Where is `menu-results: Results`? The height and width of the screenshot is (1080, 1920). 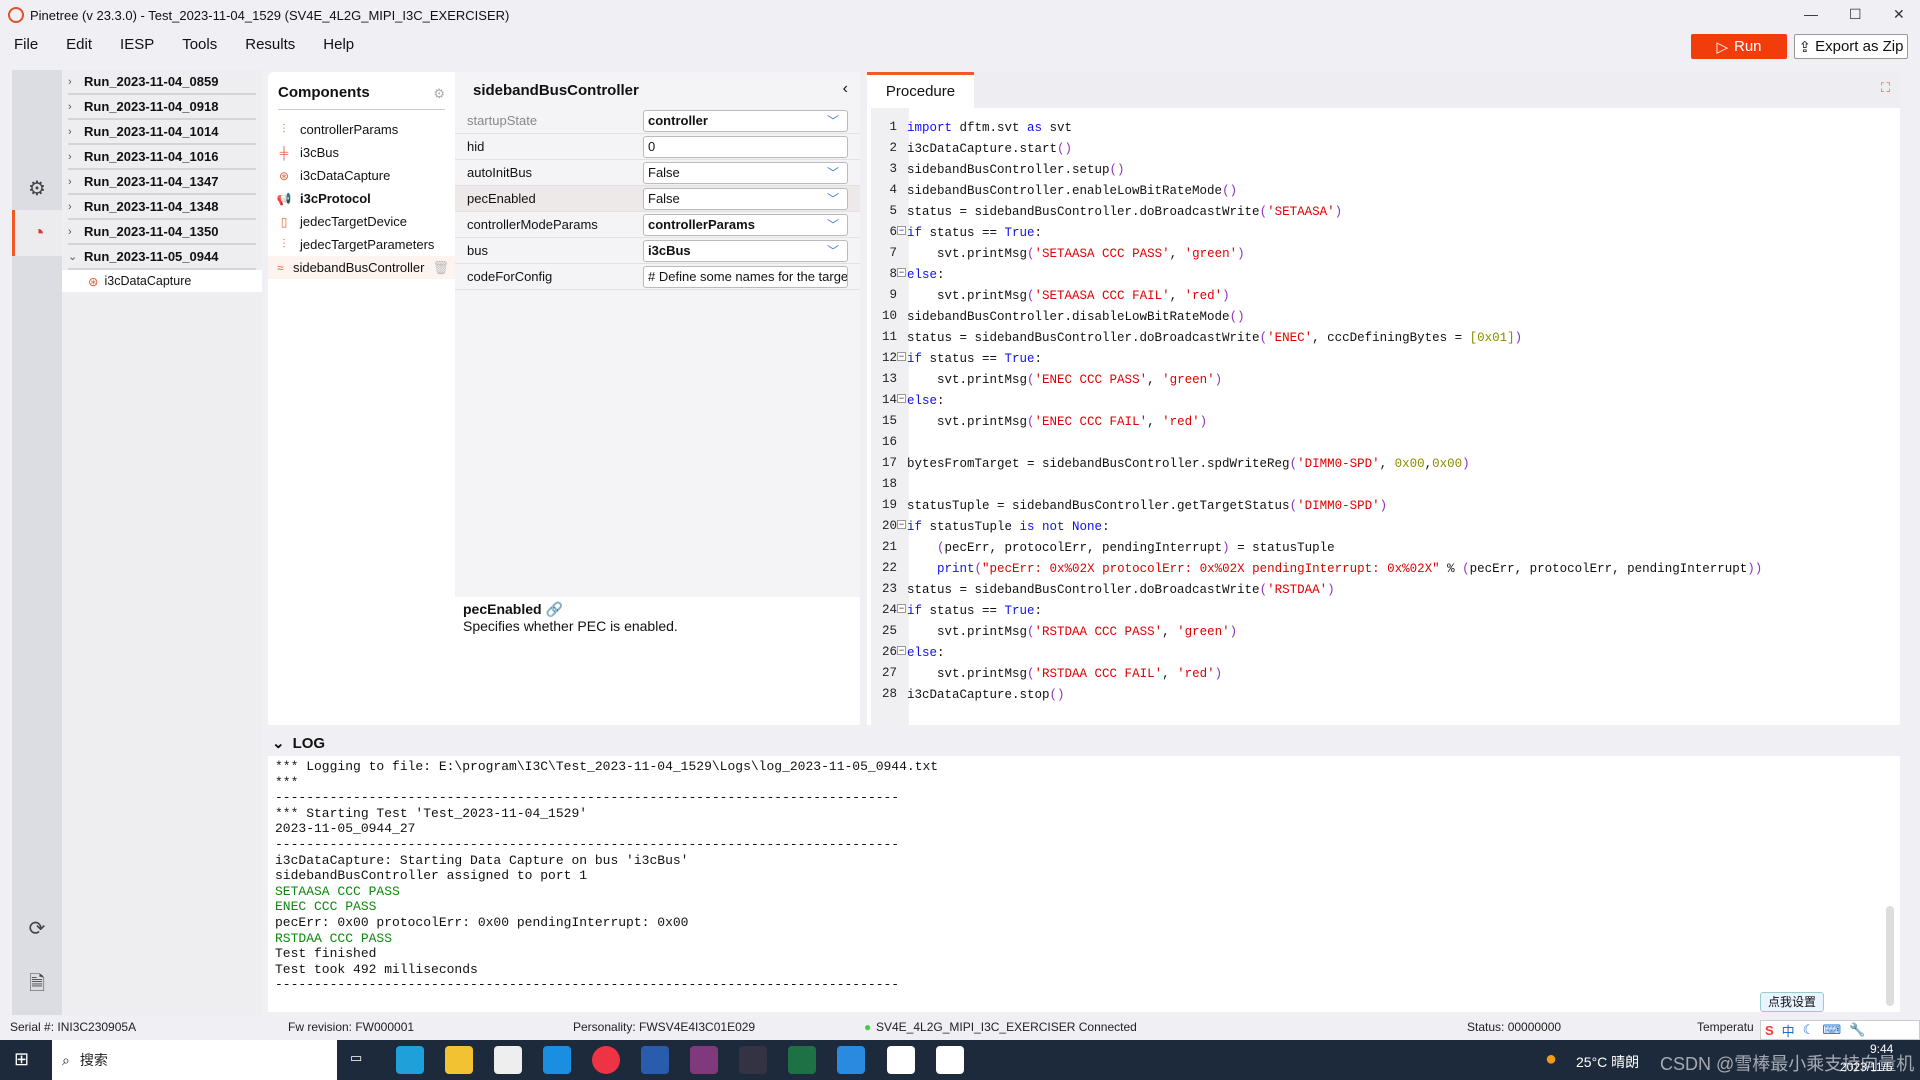
menu-results: Results is located at coordinates (270, 45).